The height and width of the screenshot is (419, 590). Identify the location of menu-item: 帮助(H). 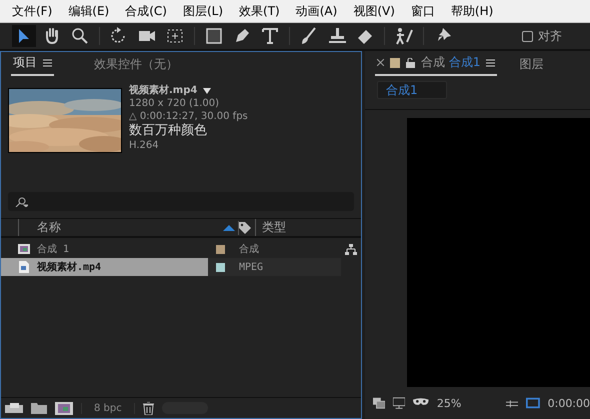
(472, 11).